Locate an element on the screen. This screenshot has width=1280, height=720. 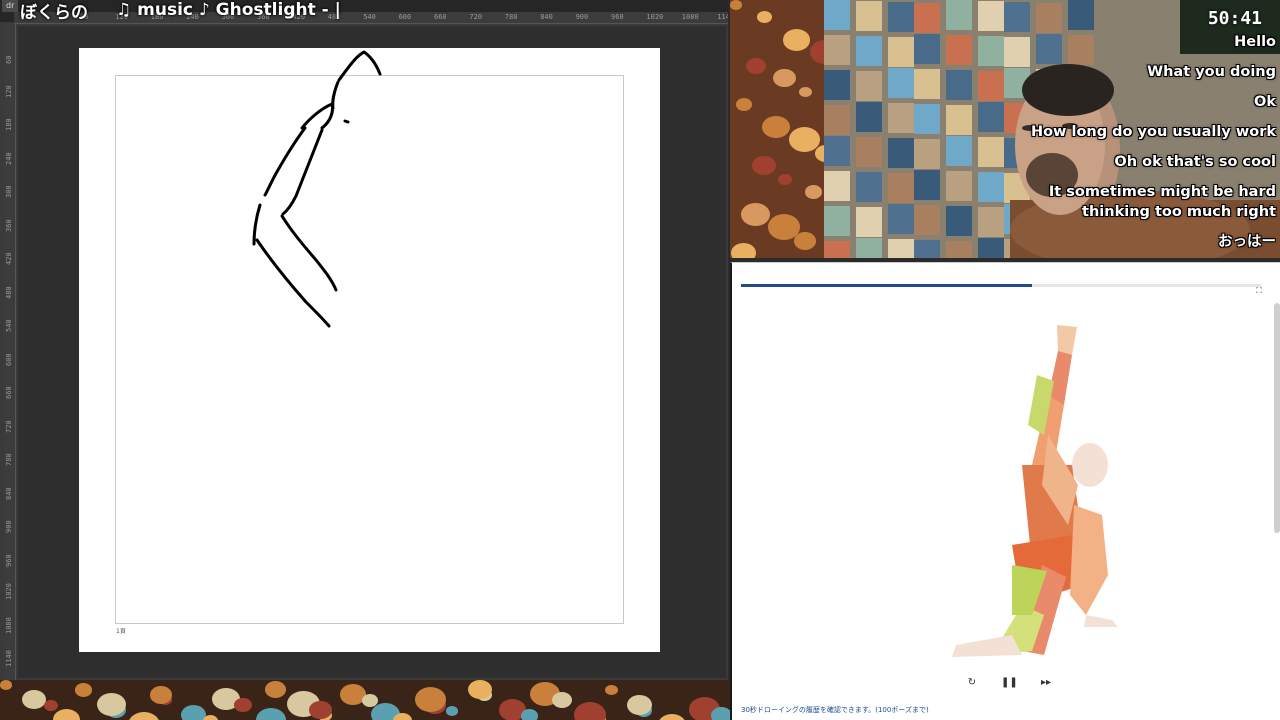
scrollbar is located at coordinates (1277, 418).